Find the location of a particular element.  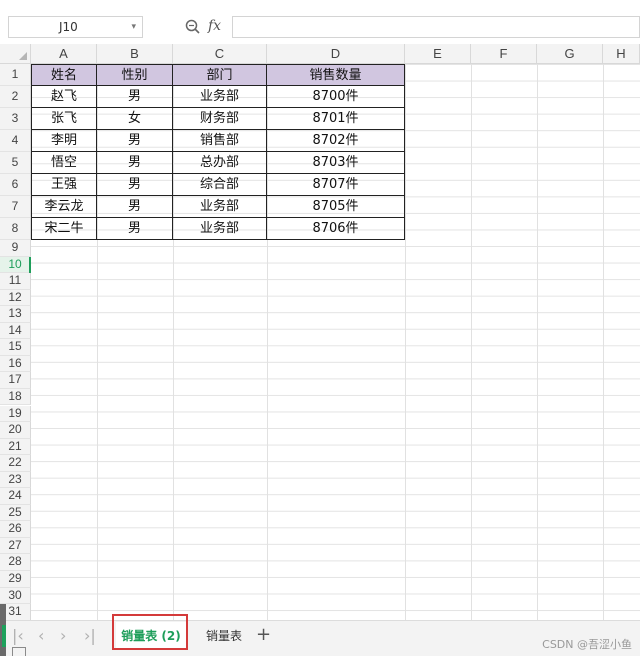

table-cell: 悟空 is located at coordinates (64, 163).